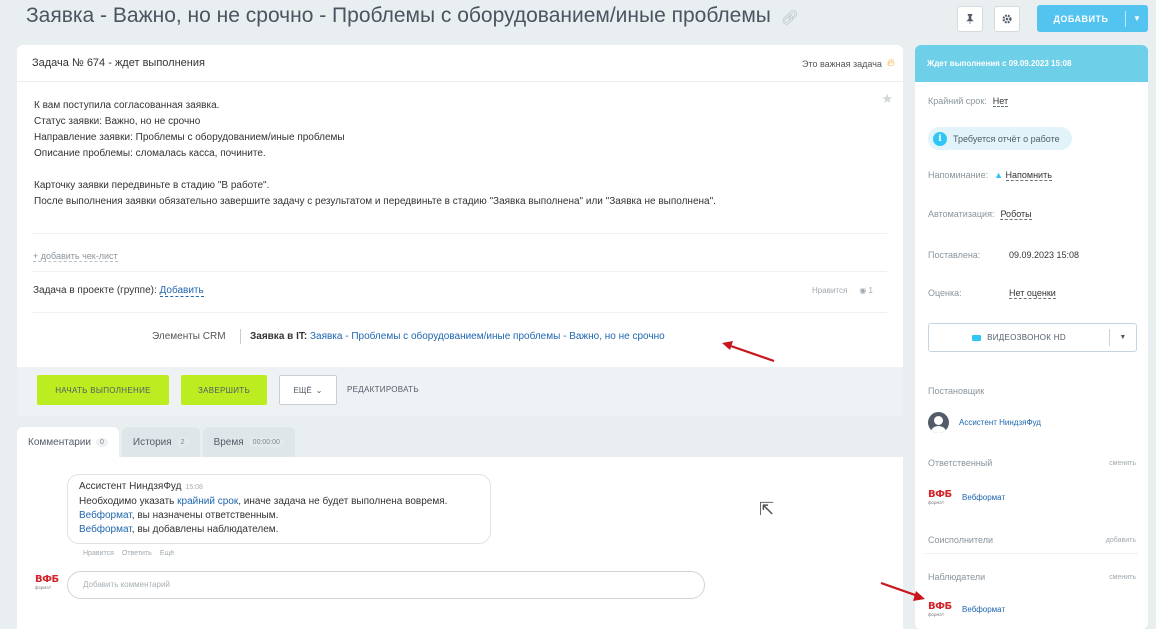 Image resolution: width=1156 pixels, height=629 pixels. What do you see at coordinates (1122, 463) in the screenshot?
I see `change-responsible-link: сменить` at bounding box center [1122, 463].